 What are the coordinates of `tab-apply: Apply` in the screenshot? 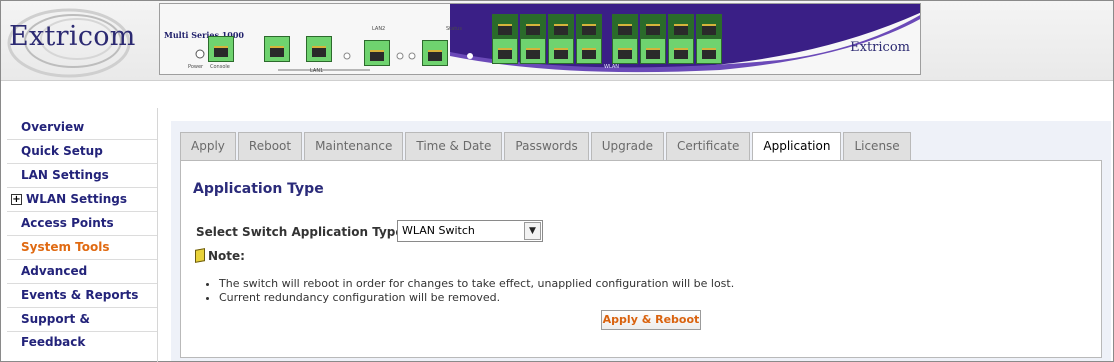 It's located at (208, 146).